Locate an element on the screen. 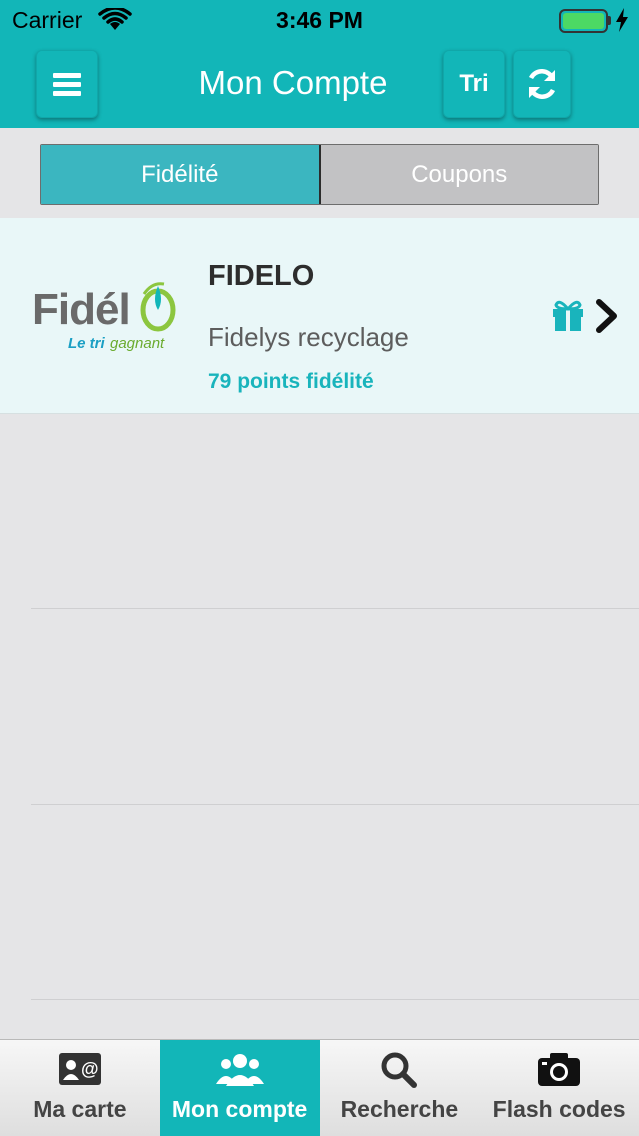  sort-button: Tri is located at coordinates (474, 84).